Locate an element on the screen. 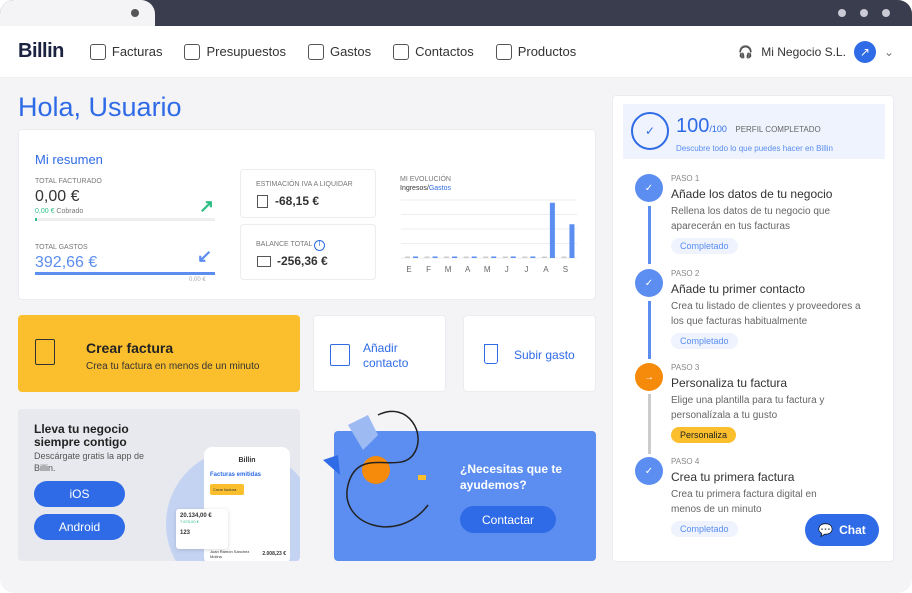  arrow-right-icon: → is located at coordinates (649, 377).